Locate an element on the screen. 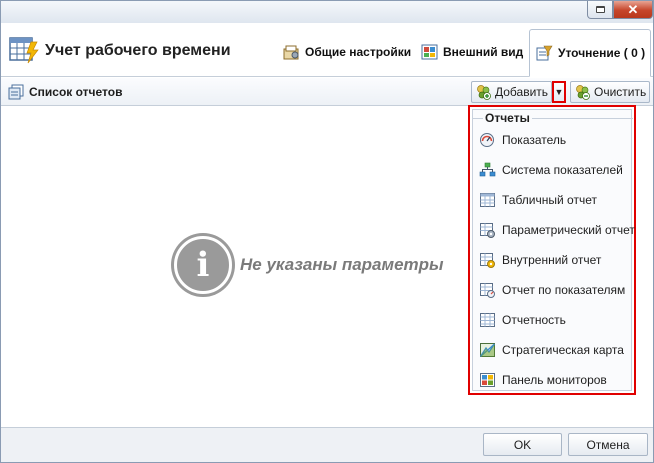 Image resolution: width=654 pixels, height=463 pixels. parametric-report-icon is located at coordinates (487, 230).